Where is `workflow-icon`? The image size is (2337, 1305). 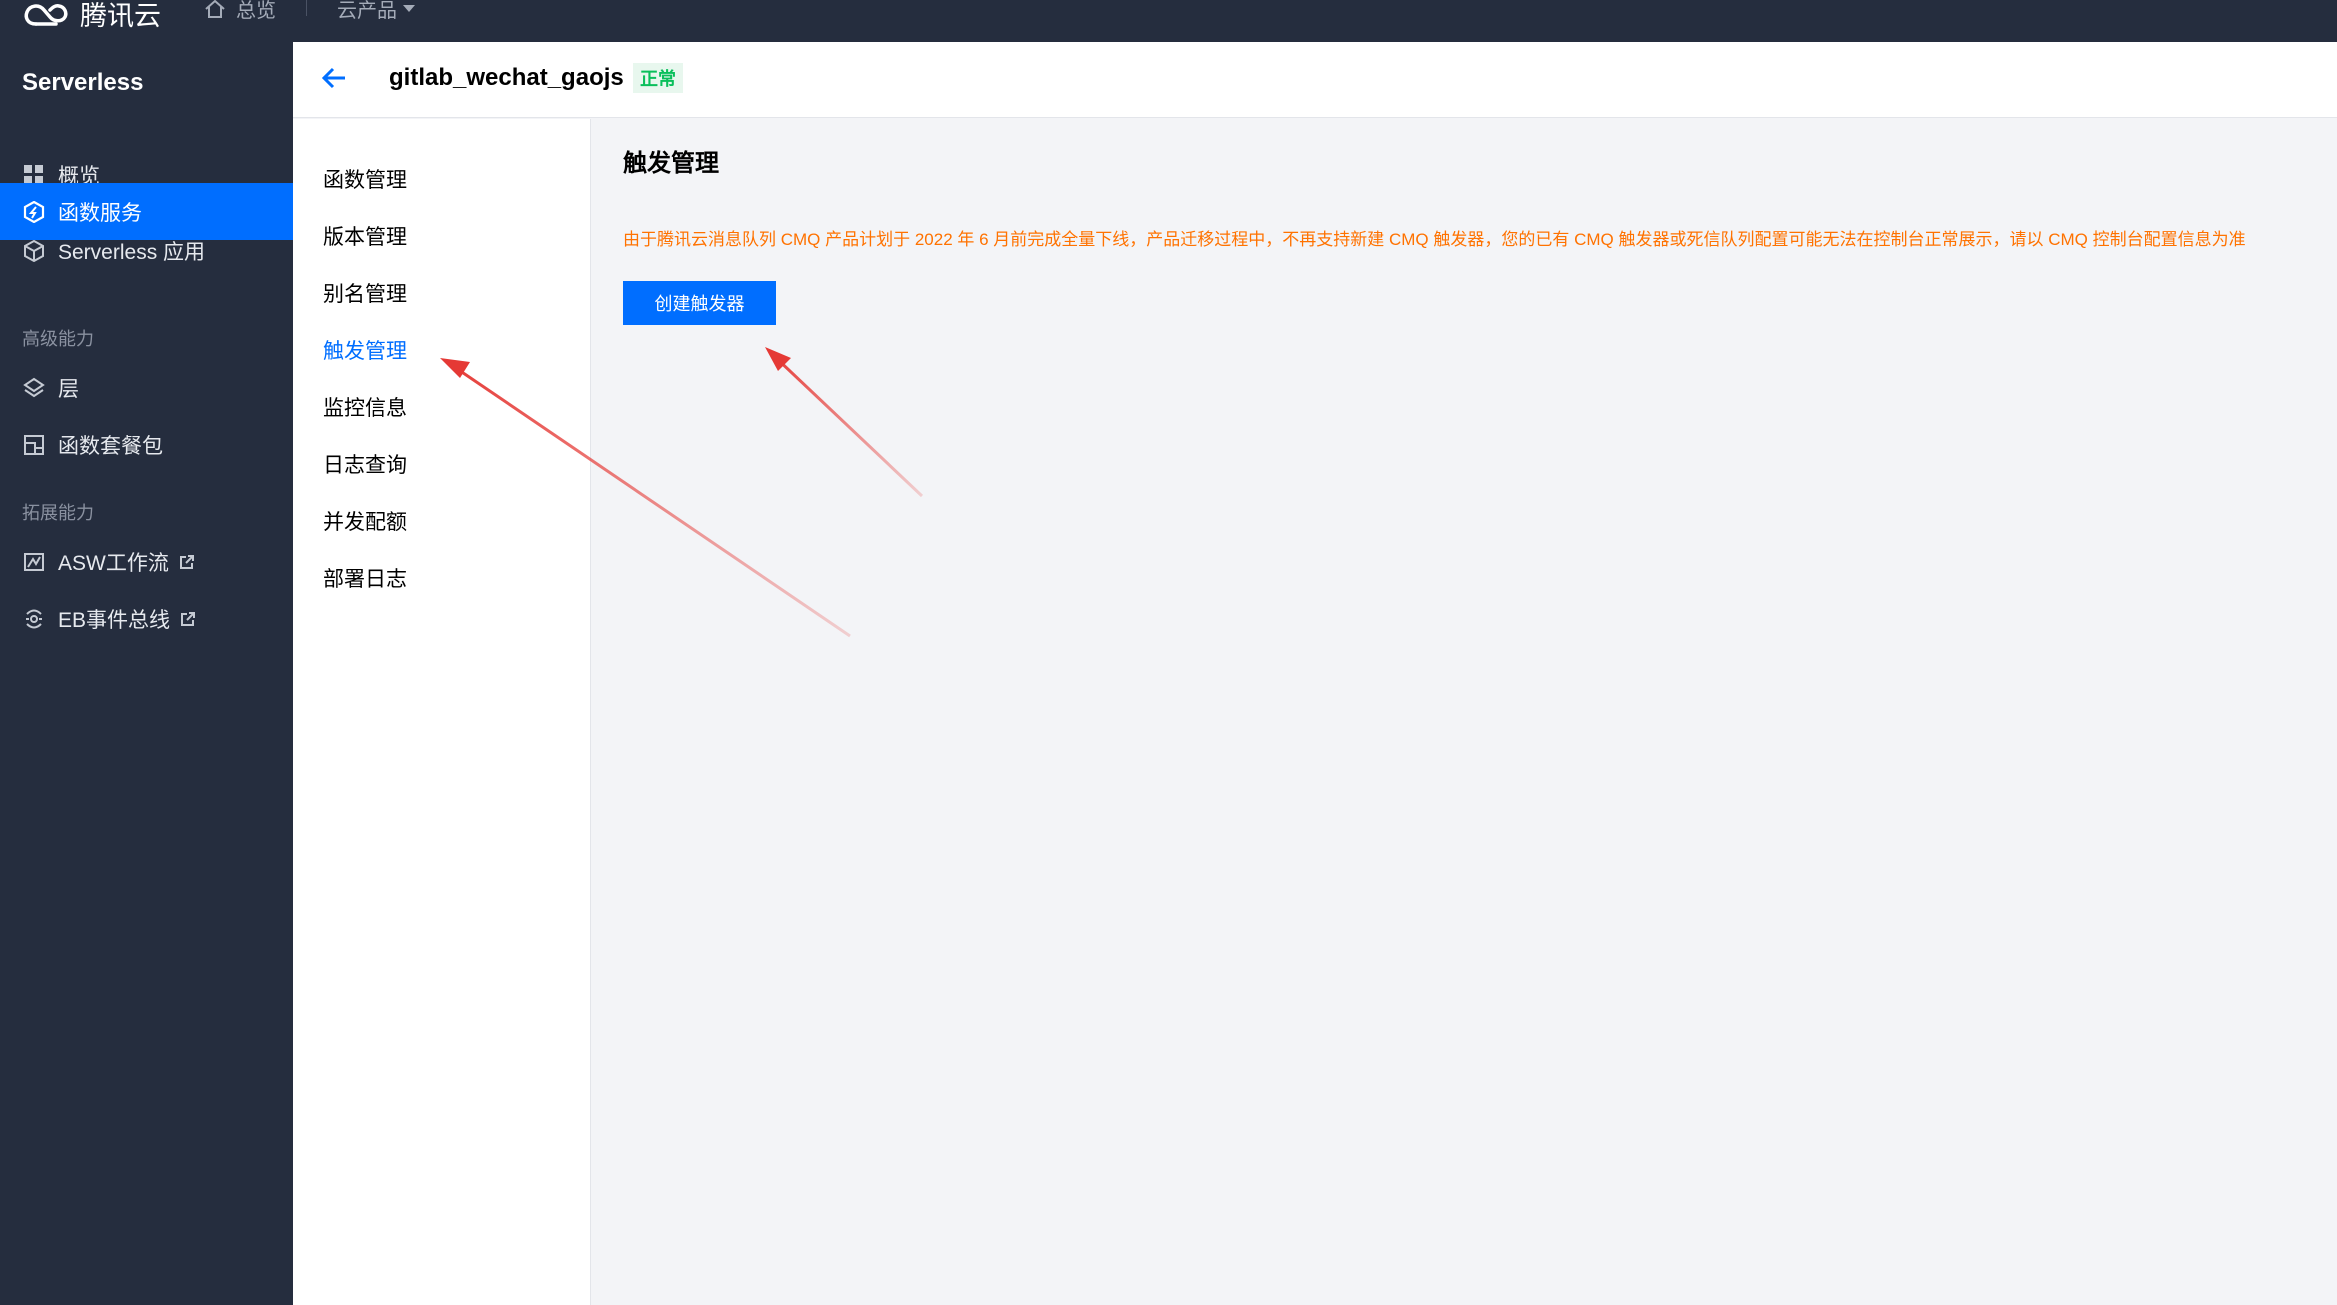 workflow-icon is located at coordinates (34, 562).